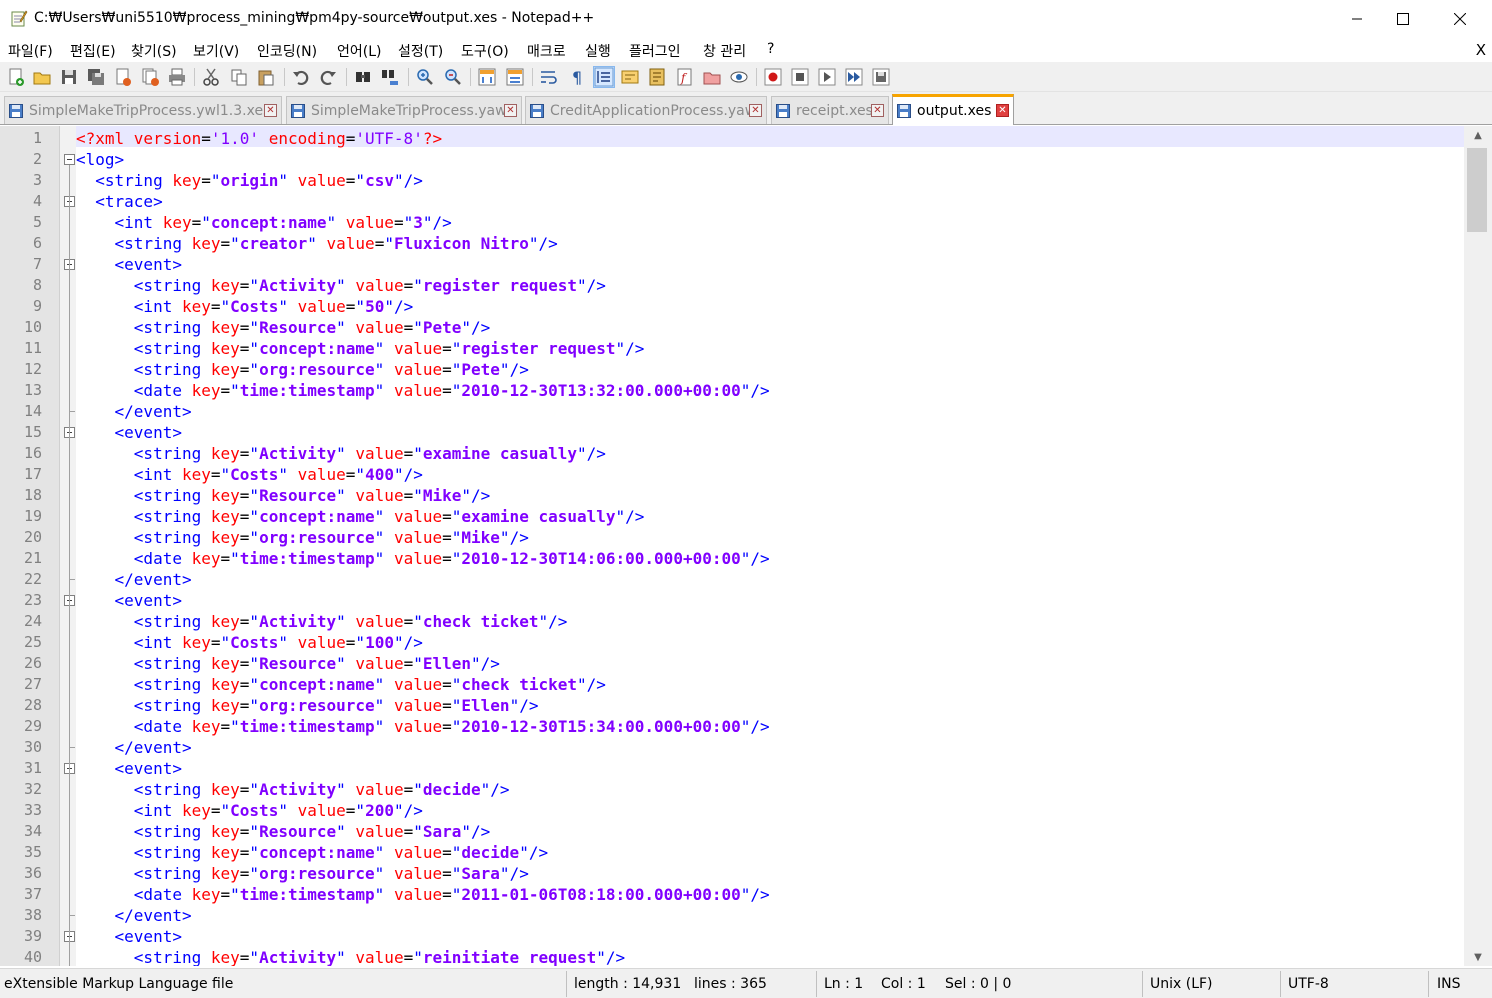 The image size is (1492, 998). Describe the element at coordinates (278, 810) in the screenshot. I see `code-line: <int key="Costs" value="200"/>` at that location.